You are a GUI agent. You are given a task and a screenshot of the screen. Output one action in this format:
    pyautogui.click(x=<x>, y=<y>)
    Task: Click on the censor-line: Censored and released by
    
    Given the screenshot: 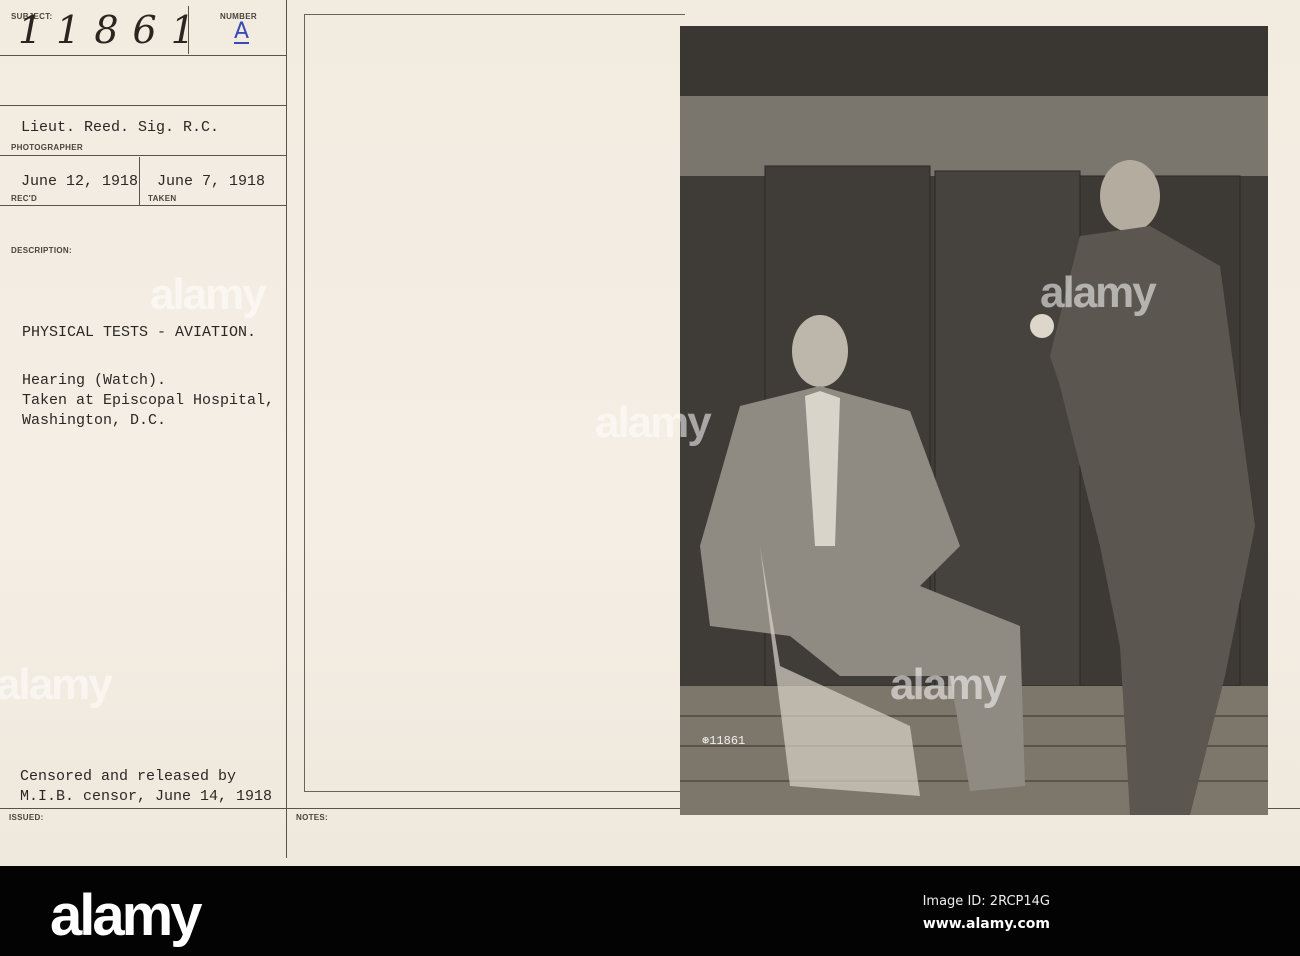 What is the action you would take?
    pyautogui.click(x=128, y=776)
    